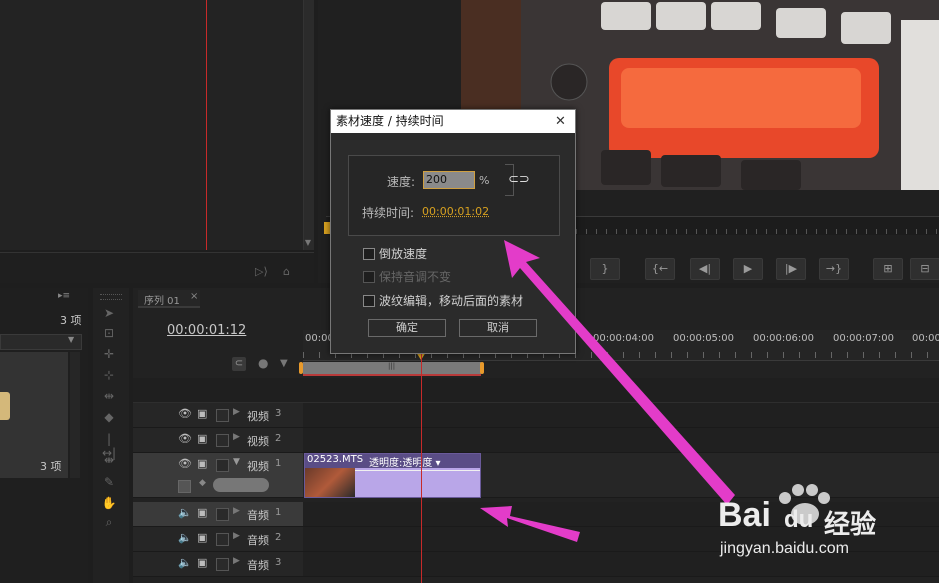 Image resolution: width=939 pixels, height=583 pixels. What do you see at coordinates (241, 485) in the screenshot?
I see `keyframe-navigator` at bounding box center [241, 485].